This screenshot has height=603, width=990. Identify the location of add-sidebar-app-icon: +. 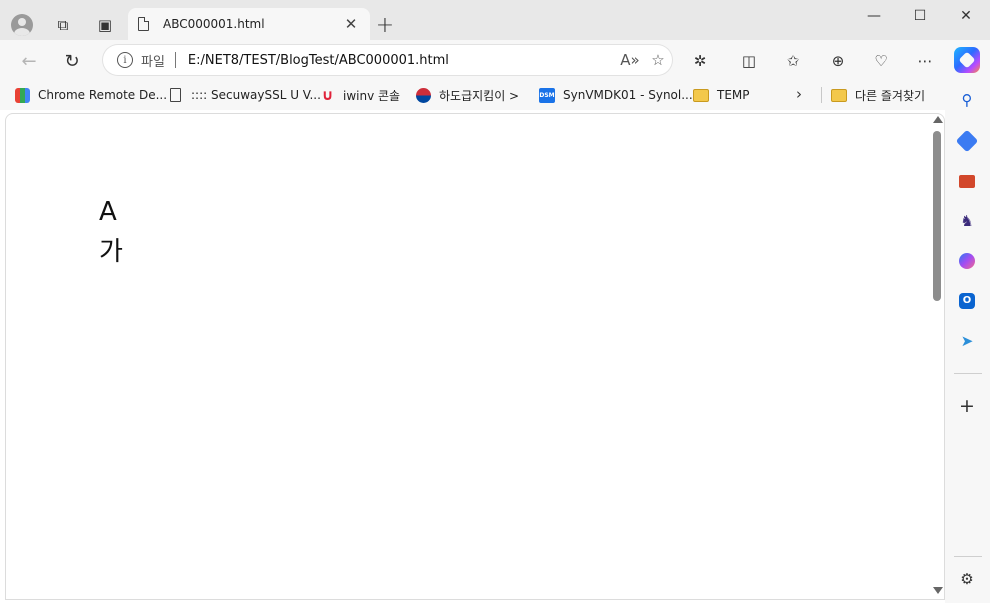
(967, 406).